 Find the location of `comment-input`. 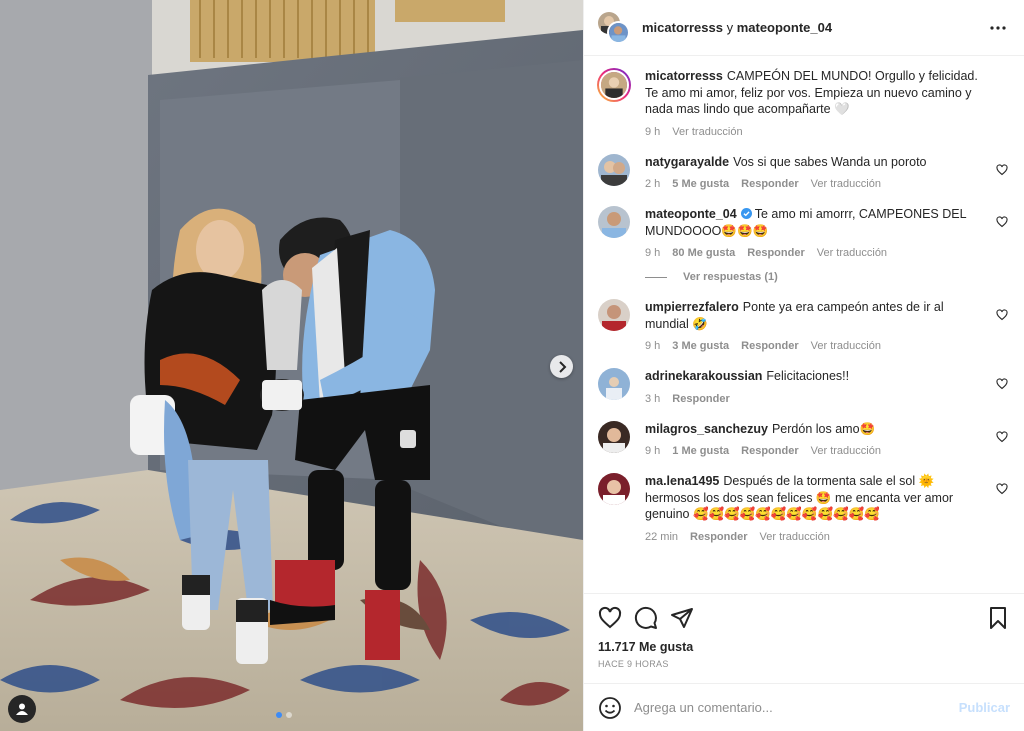

comment-input is located at coordinates (796, 707).